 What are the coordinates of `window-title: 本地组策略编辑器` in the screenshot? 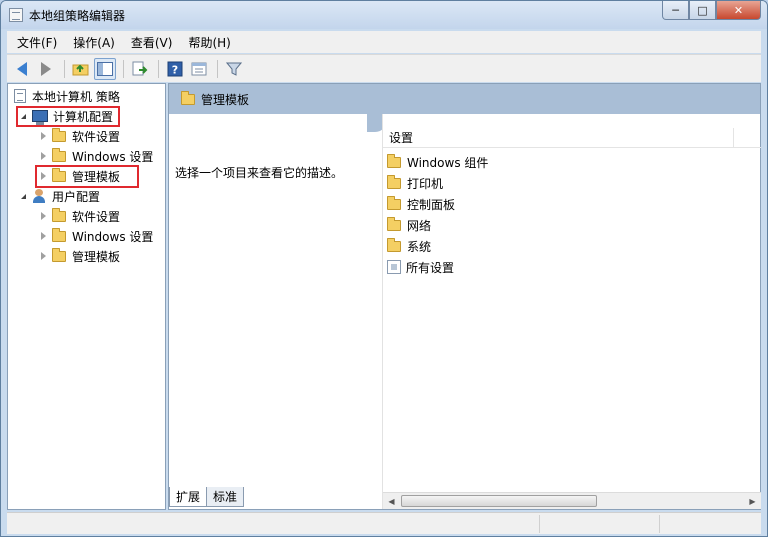 It's located at (77, 16).